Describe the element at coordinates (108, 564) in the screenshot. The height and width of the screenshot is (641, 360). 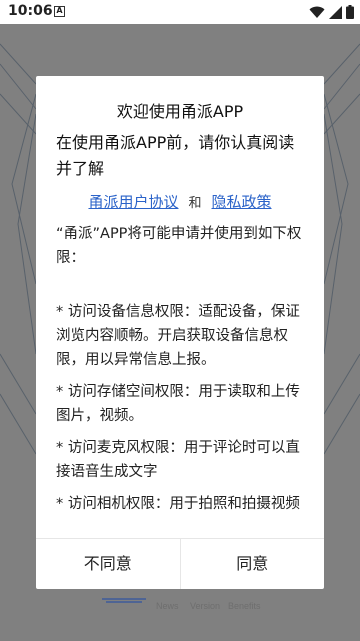
I see `disagree-button: 不同意` at that location.